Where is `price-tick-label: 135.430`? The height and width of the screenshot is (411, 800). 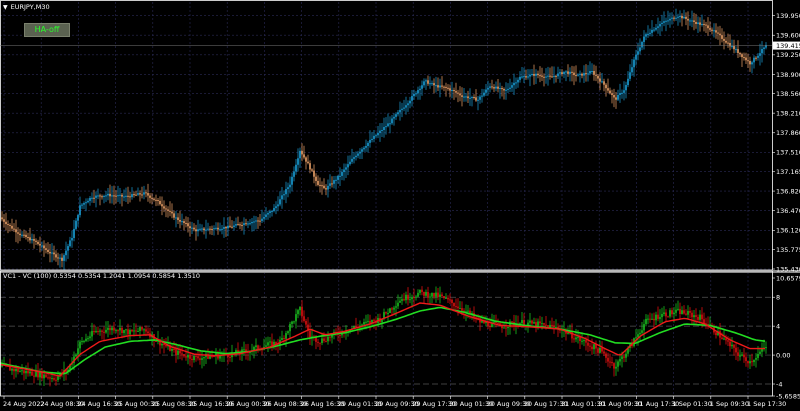
price-tick-label: 135.430 is located at coordinates (788, 269).